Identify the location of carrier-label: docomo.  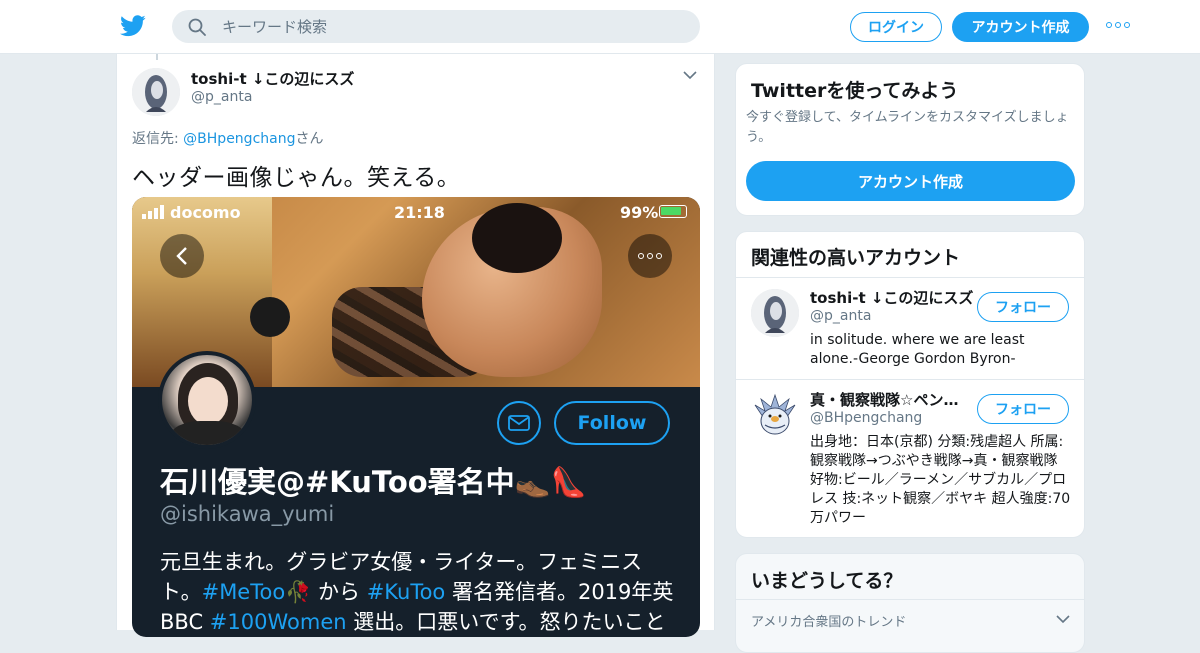
(205, 212).